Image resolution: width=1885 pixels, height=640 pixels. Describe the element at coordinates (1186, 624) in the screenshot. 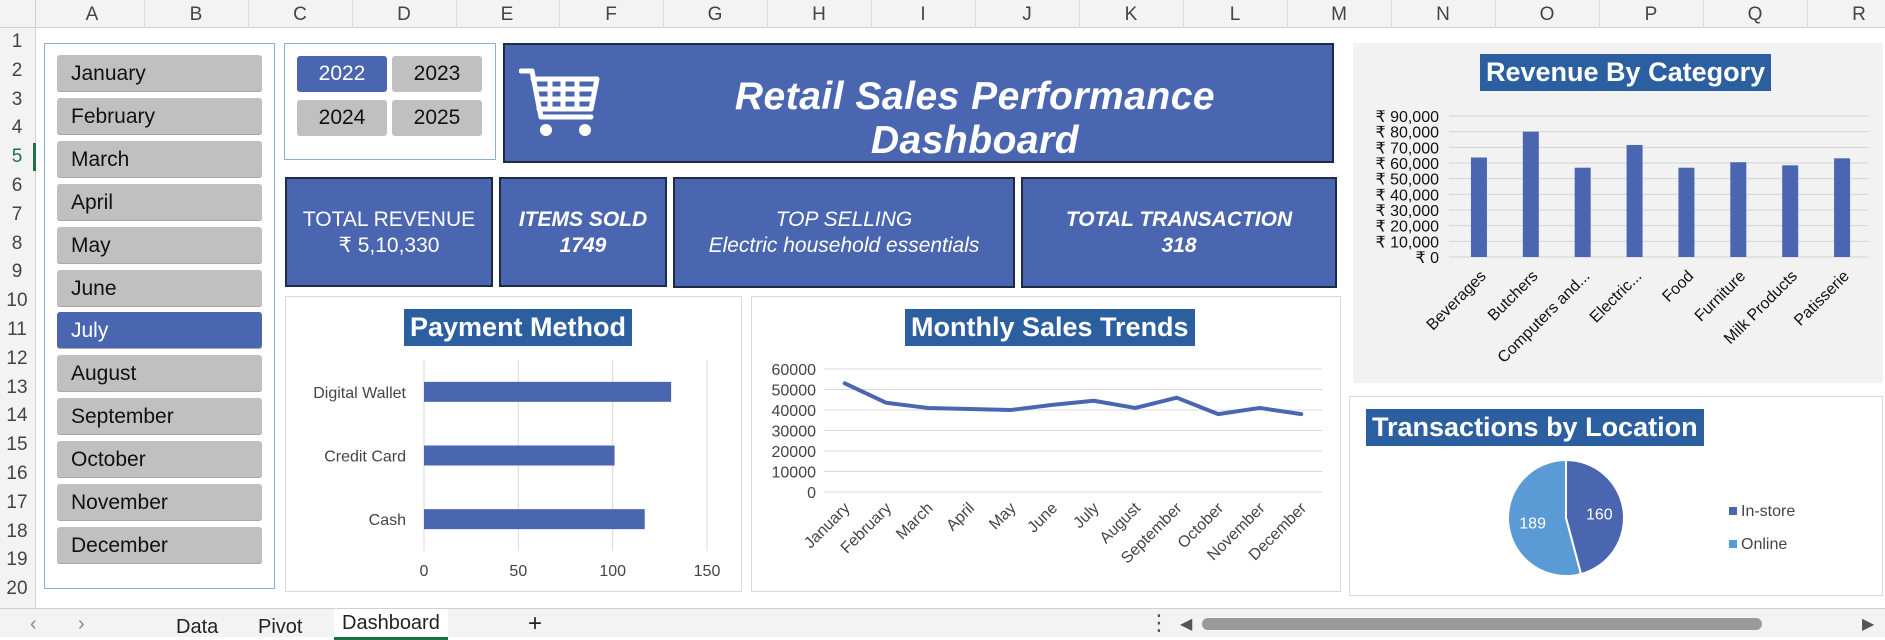

I see `scroll-left-icon: ◀` at that location.